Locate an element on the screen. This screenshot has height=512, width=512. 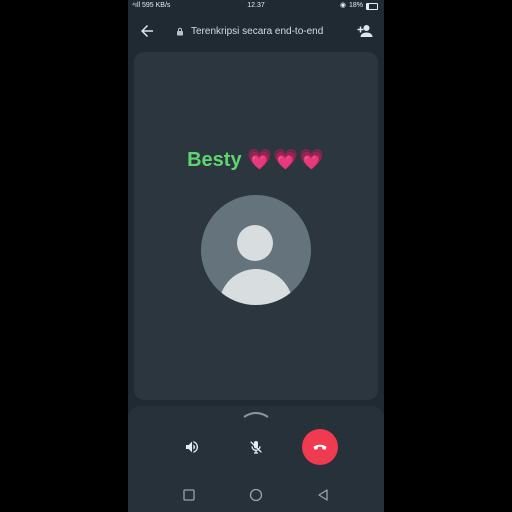
lock-icon is located at coordinates (180, 31).